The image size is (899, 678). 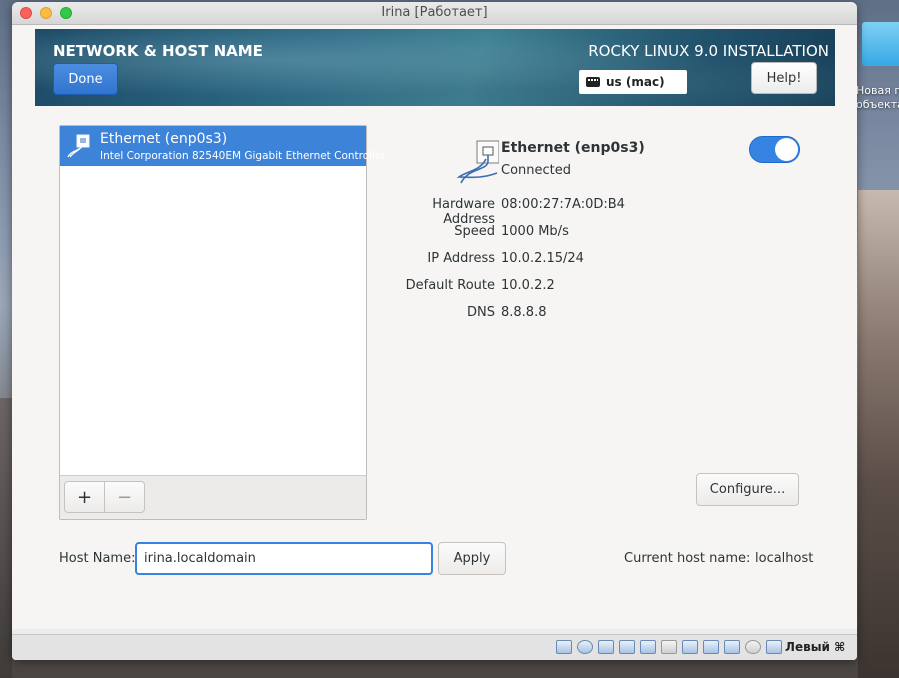 I want to click on current-hostname-label: Current host name:, so click(x=687, y=558).